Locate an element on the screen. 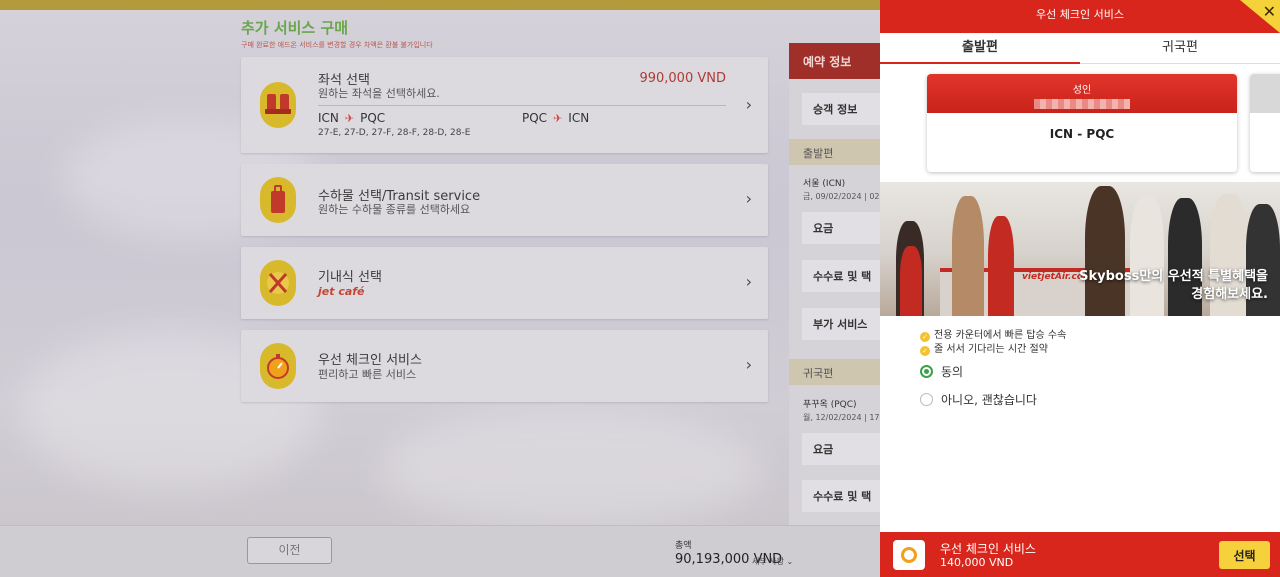  seat-route-outbound: ICN ✈ PQC is located at coordinates (351, 118).